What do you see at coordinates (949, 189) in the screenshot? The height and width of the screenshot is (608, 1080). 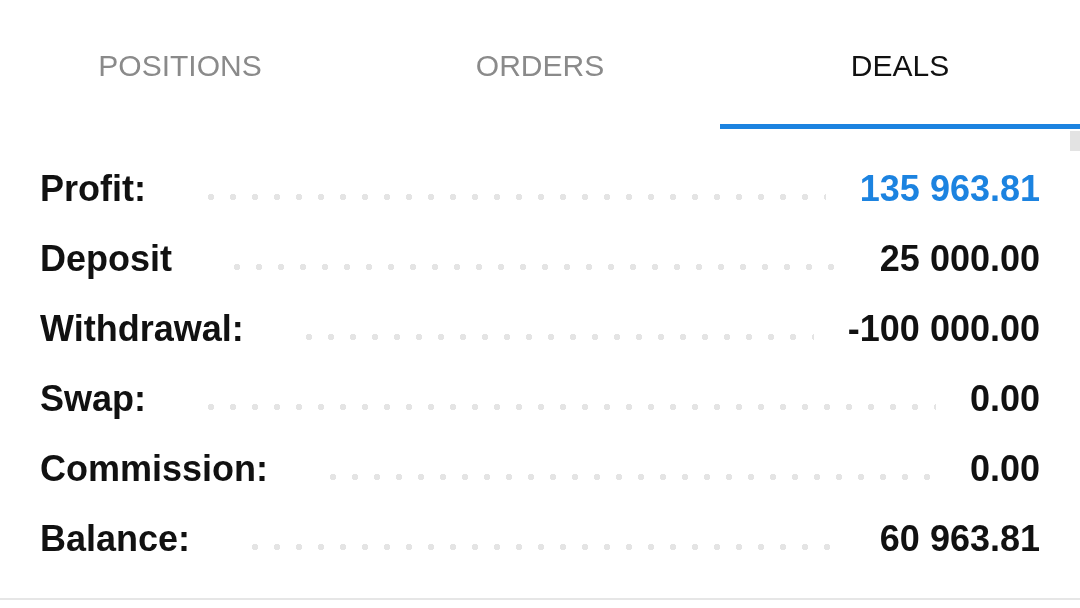 I see `summary-value: 135 963.81` at bounding box center [949, 189].